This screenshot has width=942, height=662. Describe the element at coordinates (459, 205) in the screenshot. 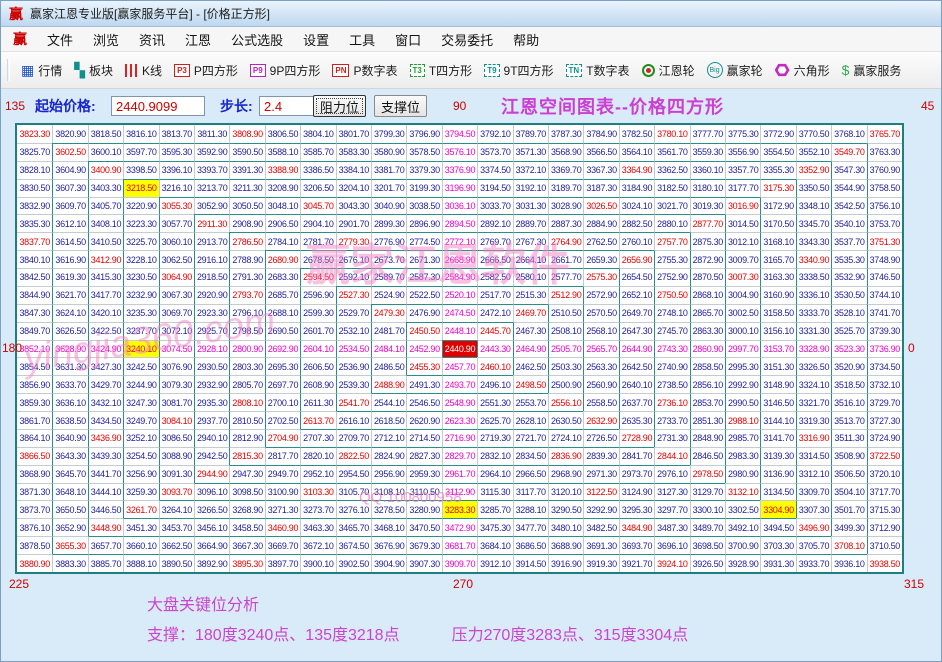

I see `grid-cell: 3036.10` at that location.